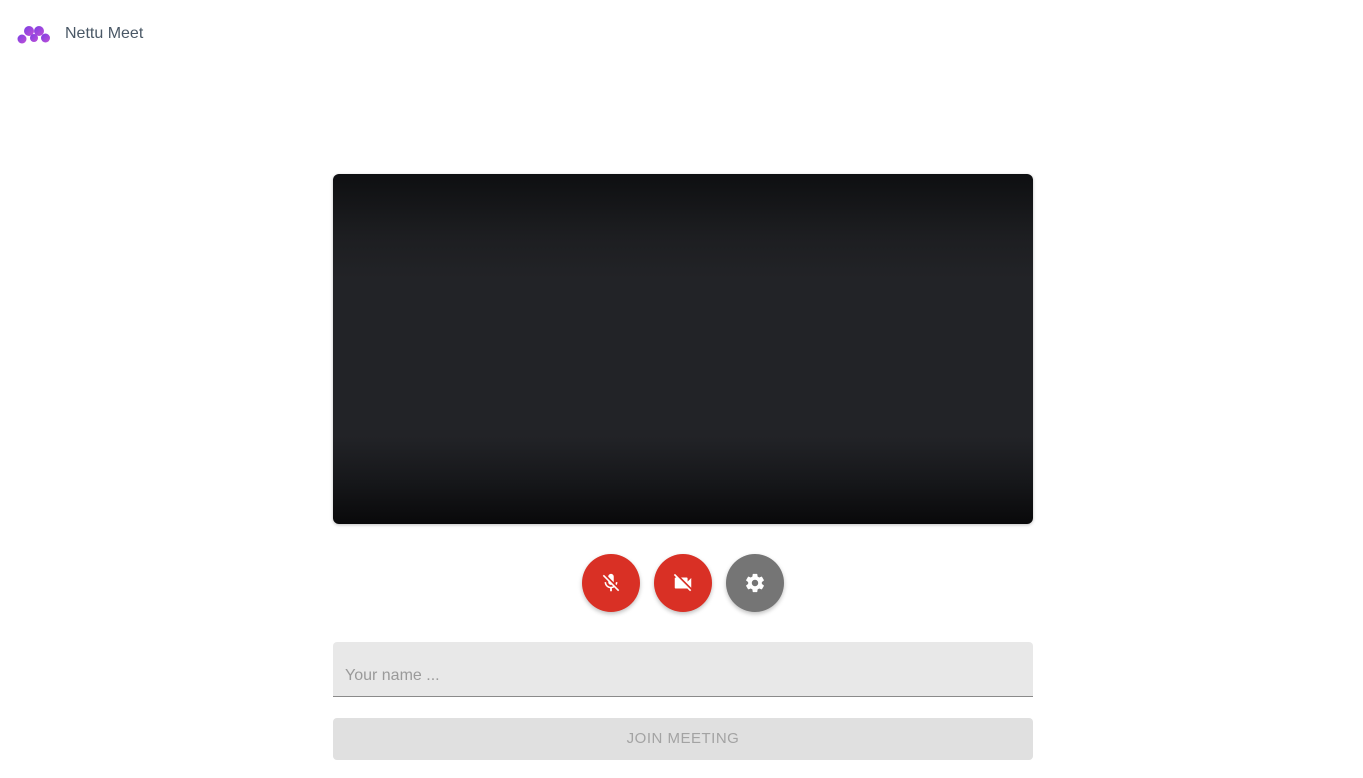 The width and height of the screenshot is (1363, 778). I want to click on media-controls, so click(681, 583).